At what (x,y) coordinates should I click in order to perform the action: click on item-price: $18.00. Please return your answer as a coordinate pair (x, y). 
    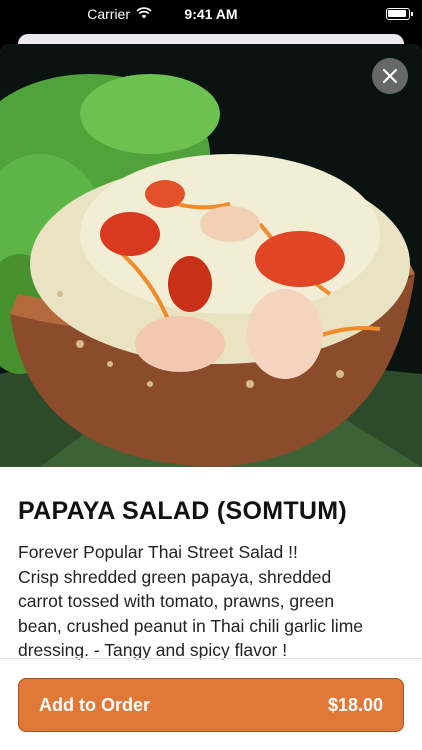
    Looking at the image, I should click on (355, 704).